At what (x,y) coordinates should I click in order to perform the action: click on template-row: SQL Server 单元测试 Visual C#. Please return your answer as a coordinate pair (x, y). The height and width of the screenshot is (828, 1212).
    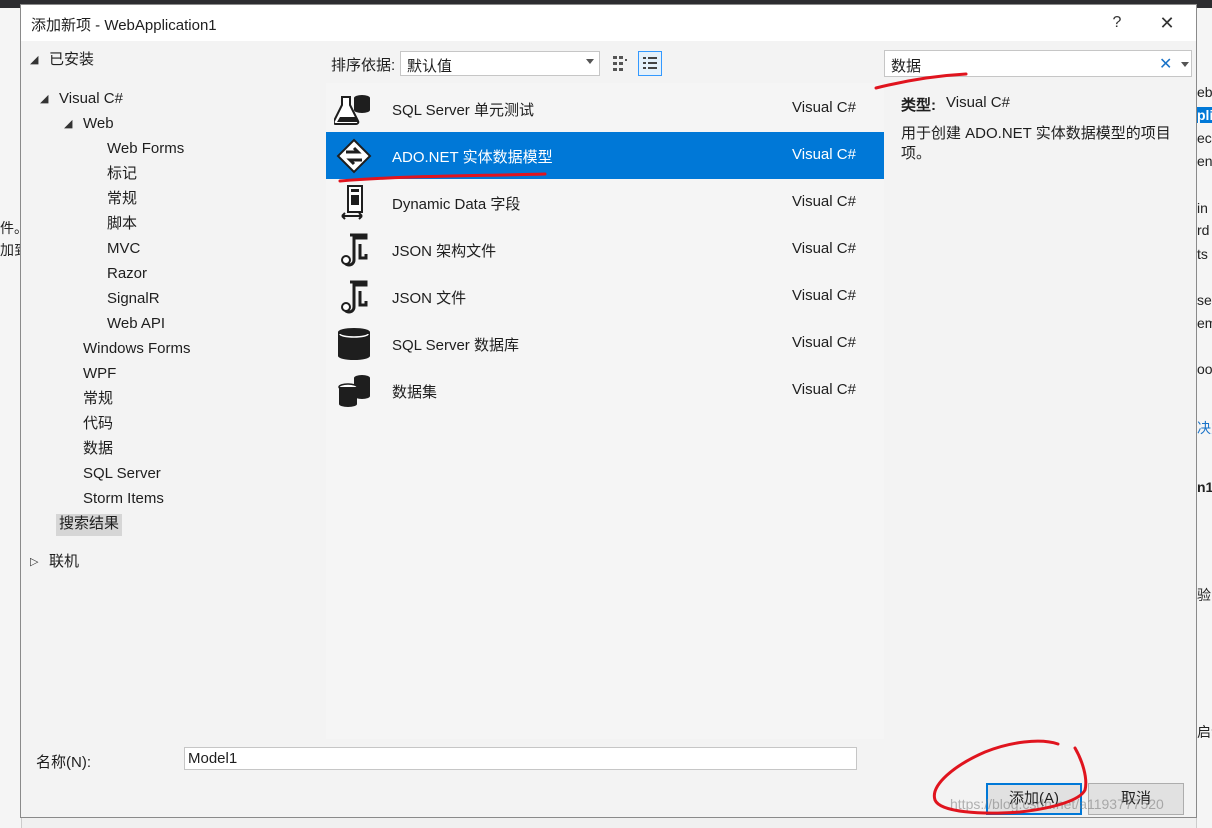
    Looking at the image, I should click on (605, 108).